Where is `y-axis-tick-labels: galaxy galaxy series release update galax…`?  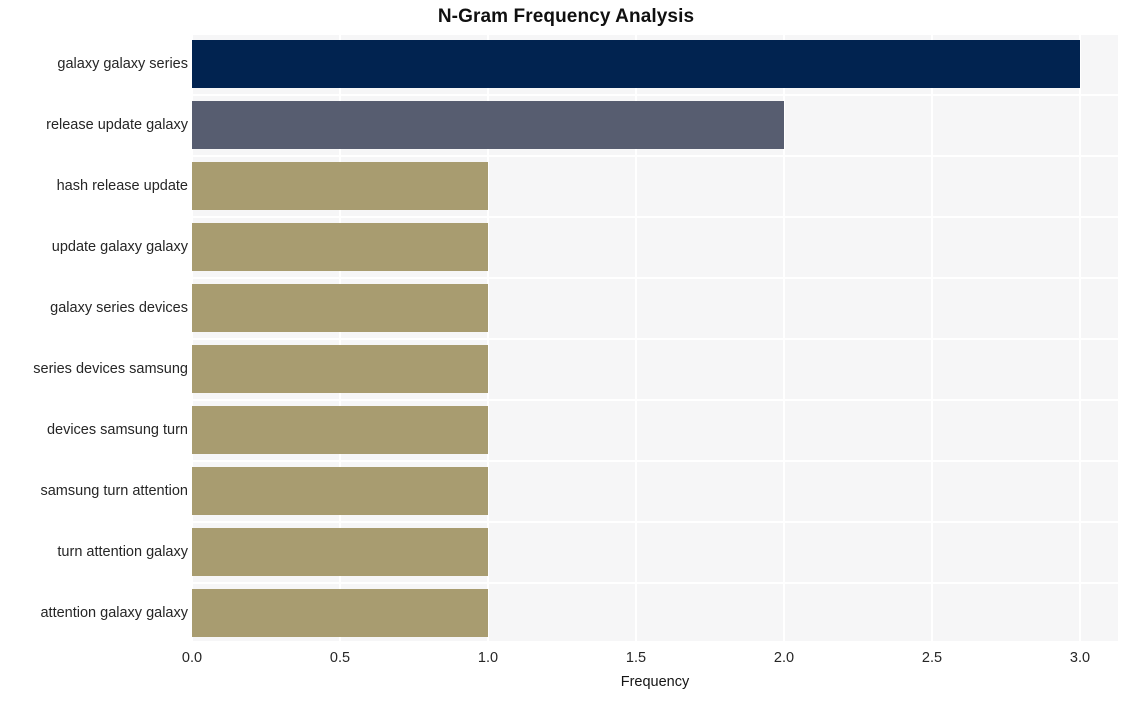 y-axis-tick-labels: galaxy galaxy series release update galax… is located at coordinates (94, 338).